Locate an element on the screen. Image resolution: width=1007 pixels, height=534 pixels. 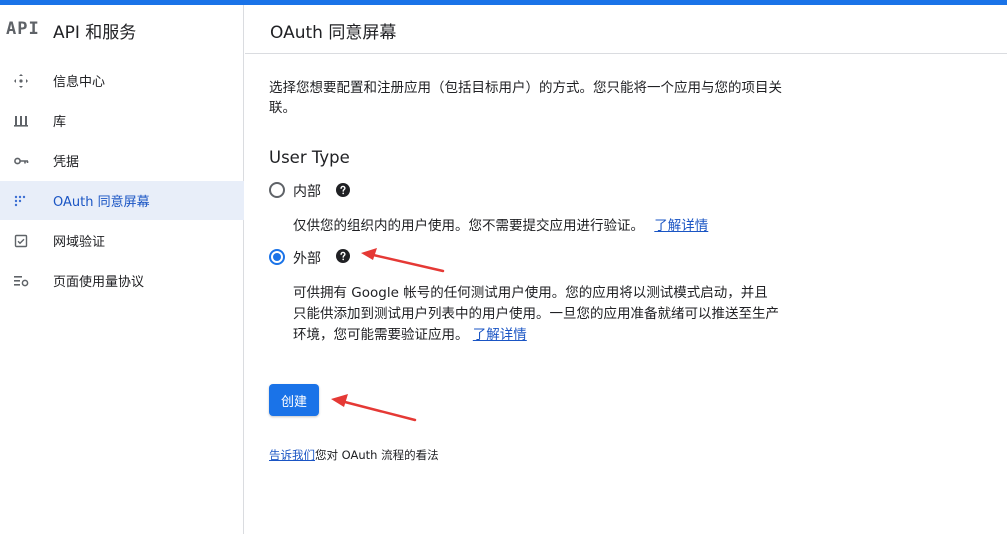
brand: API API 和服务 is located at coordinates (122, 29).